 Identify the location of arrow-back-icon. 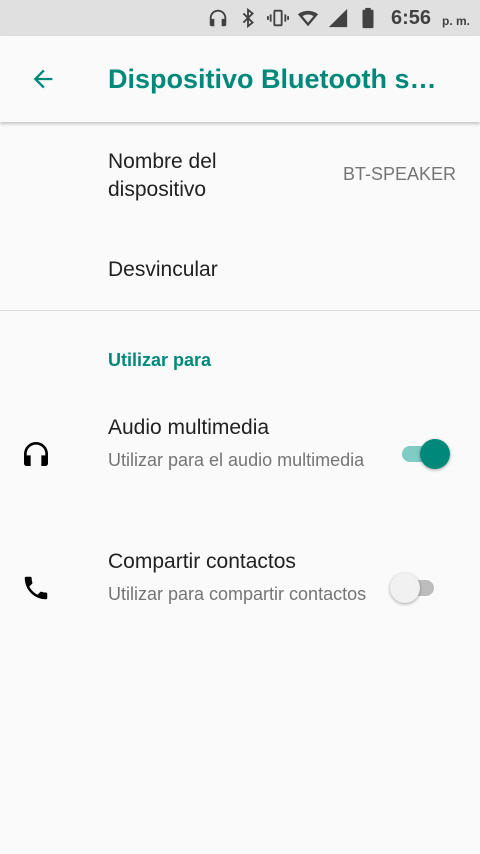
(43, 79).